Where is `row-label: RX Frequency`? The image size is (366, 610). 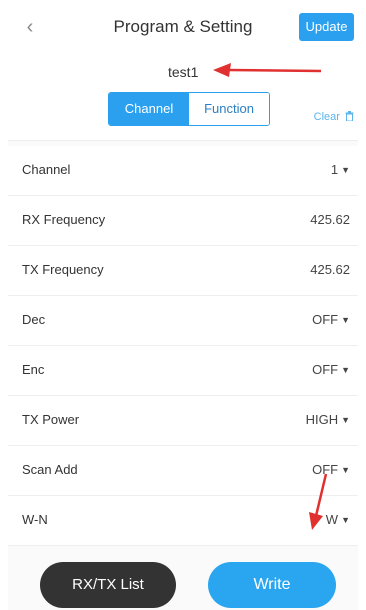 row-label: RX Frequency is located at coordinates (64, 219).